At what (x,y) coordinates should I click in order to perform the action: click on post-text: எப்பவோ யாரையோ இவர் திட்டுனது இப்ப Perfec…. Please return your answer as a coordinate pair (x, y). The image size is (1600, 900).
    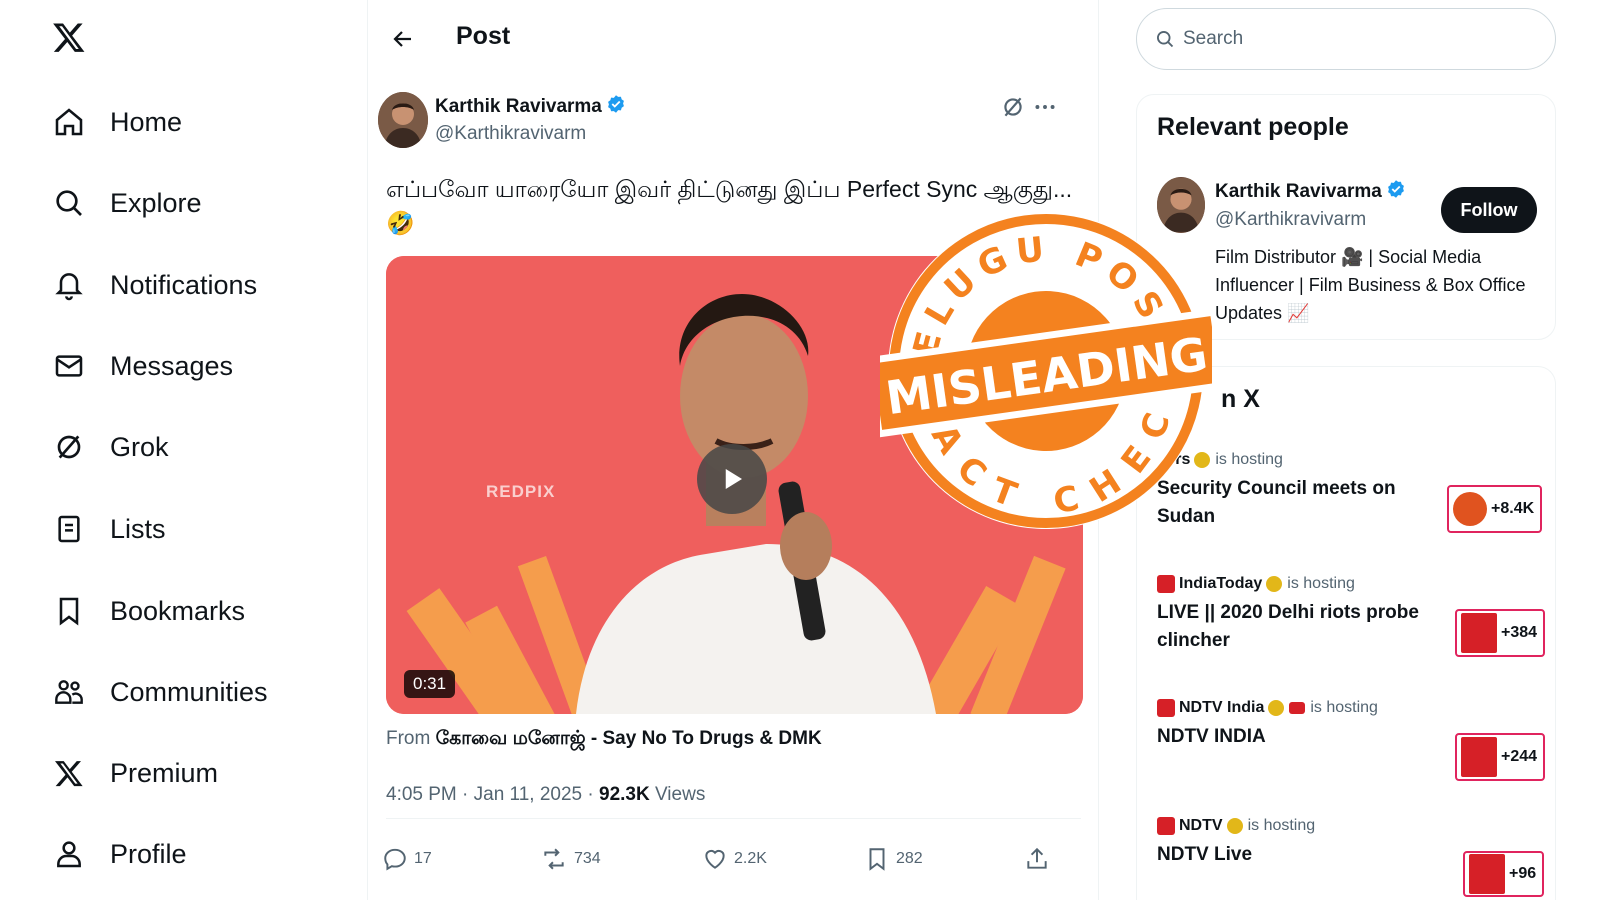
    Looking at the image, I should click on (736, 206).